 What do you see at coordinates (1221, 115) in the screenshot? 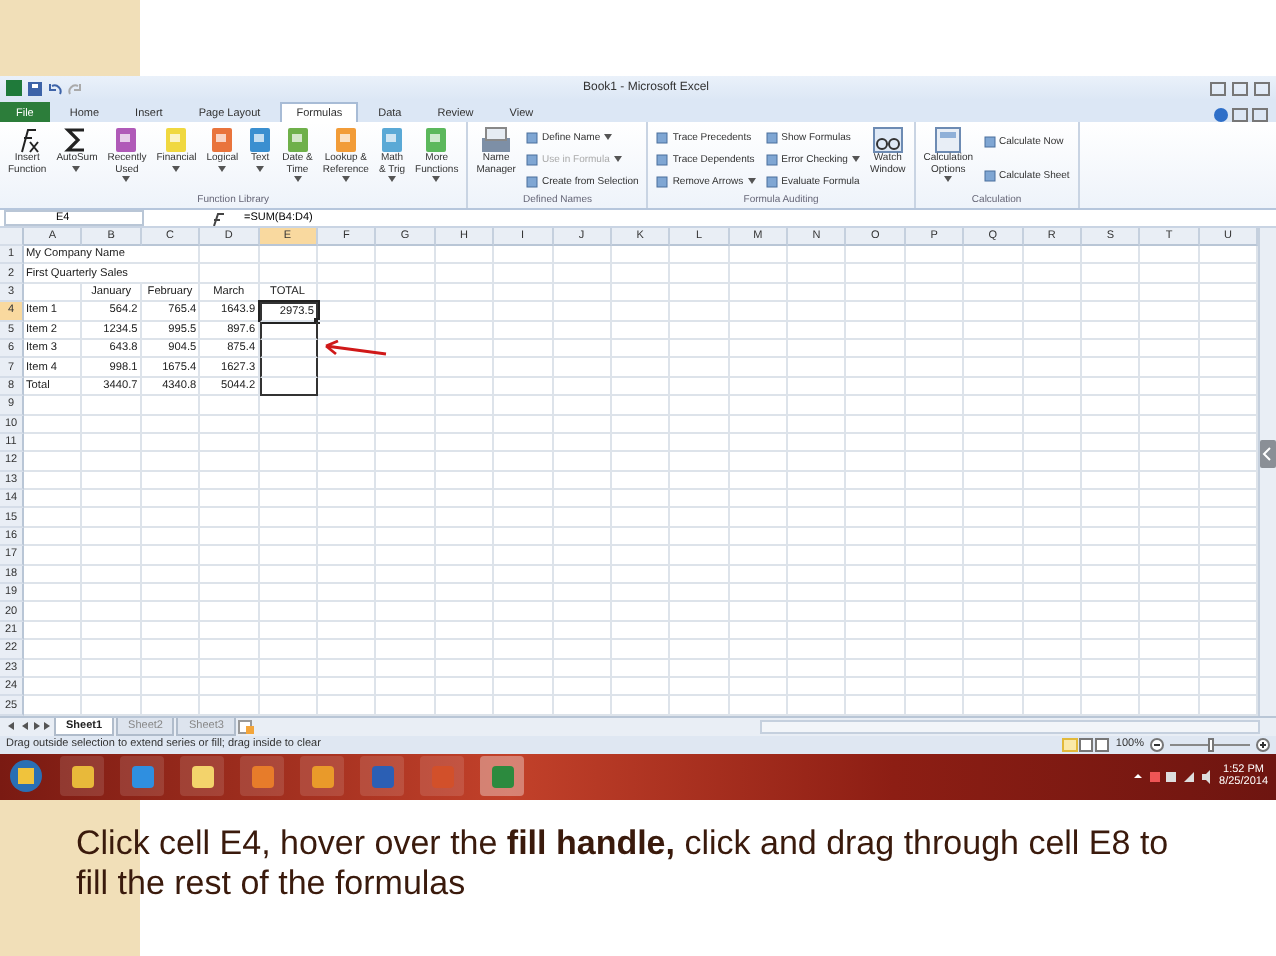
I see `help-icon` at bounding box center [1221, 115].